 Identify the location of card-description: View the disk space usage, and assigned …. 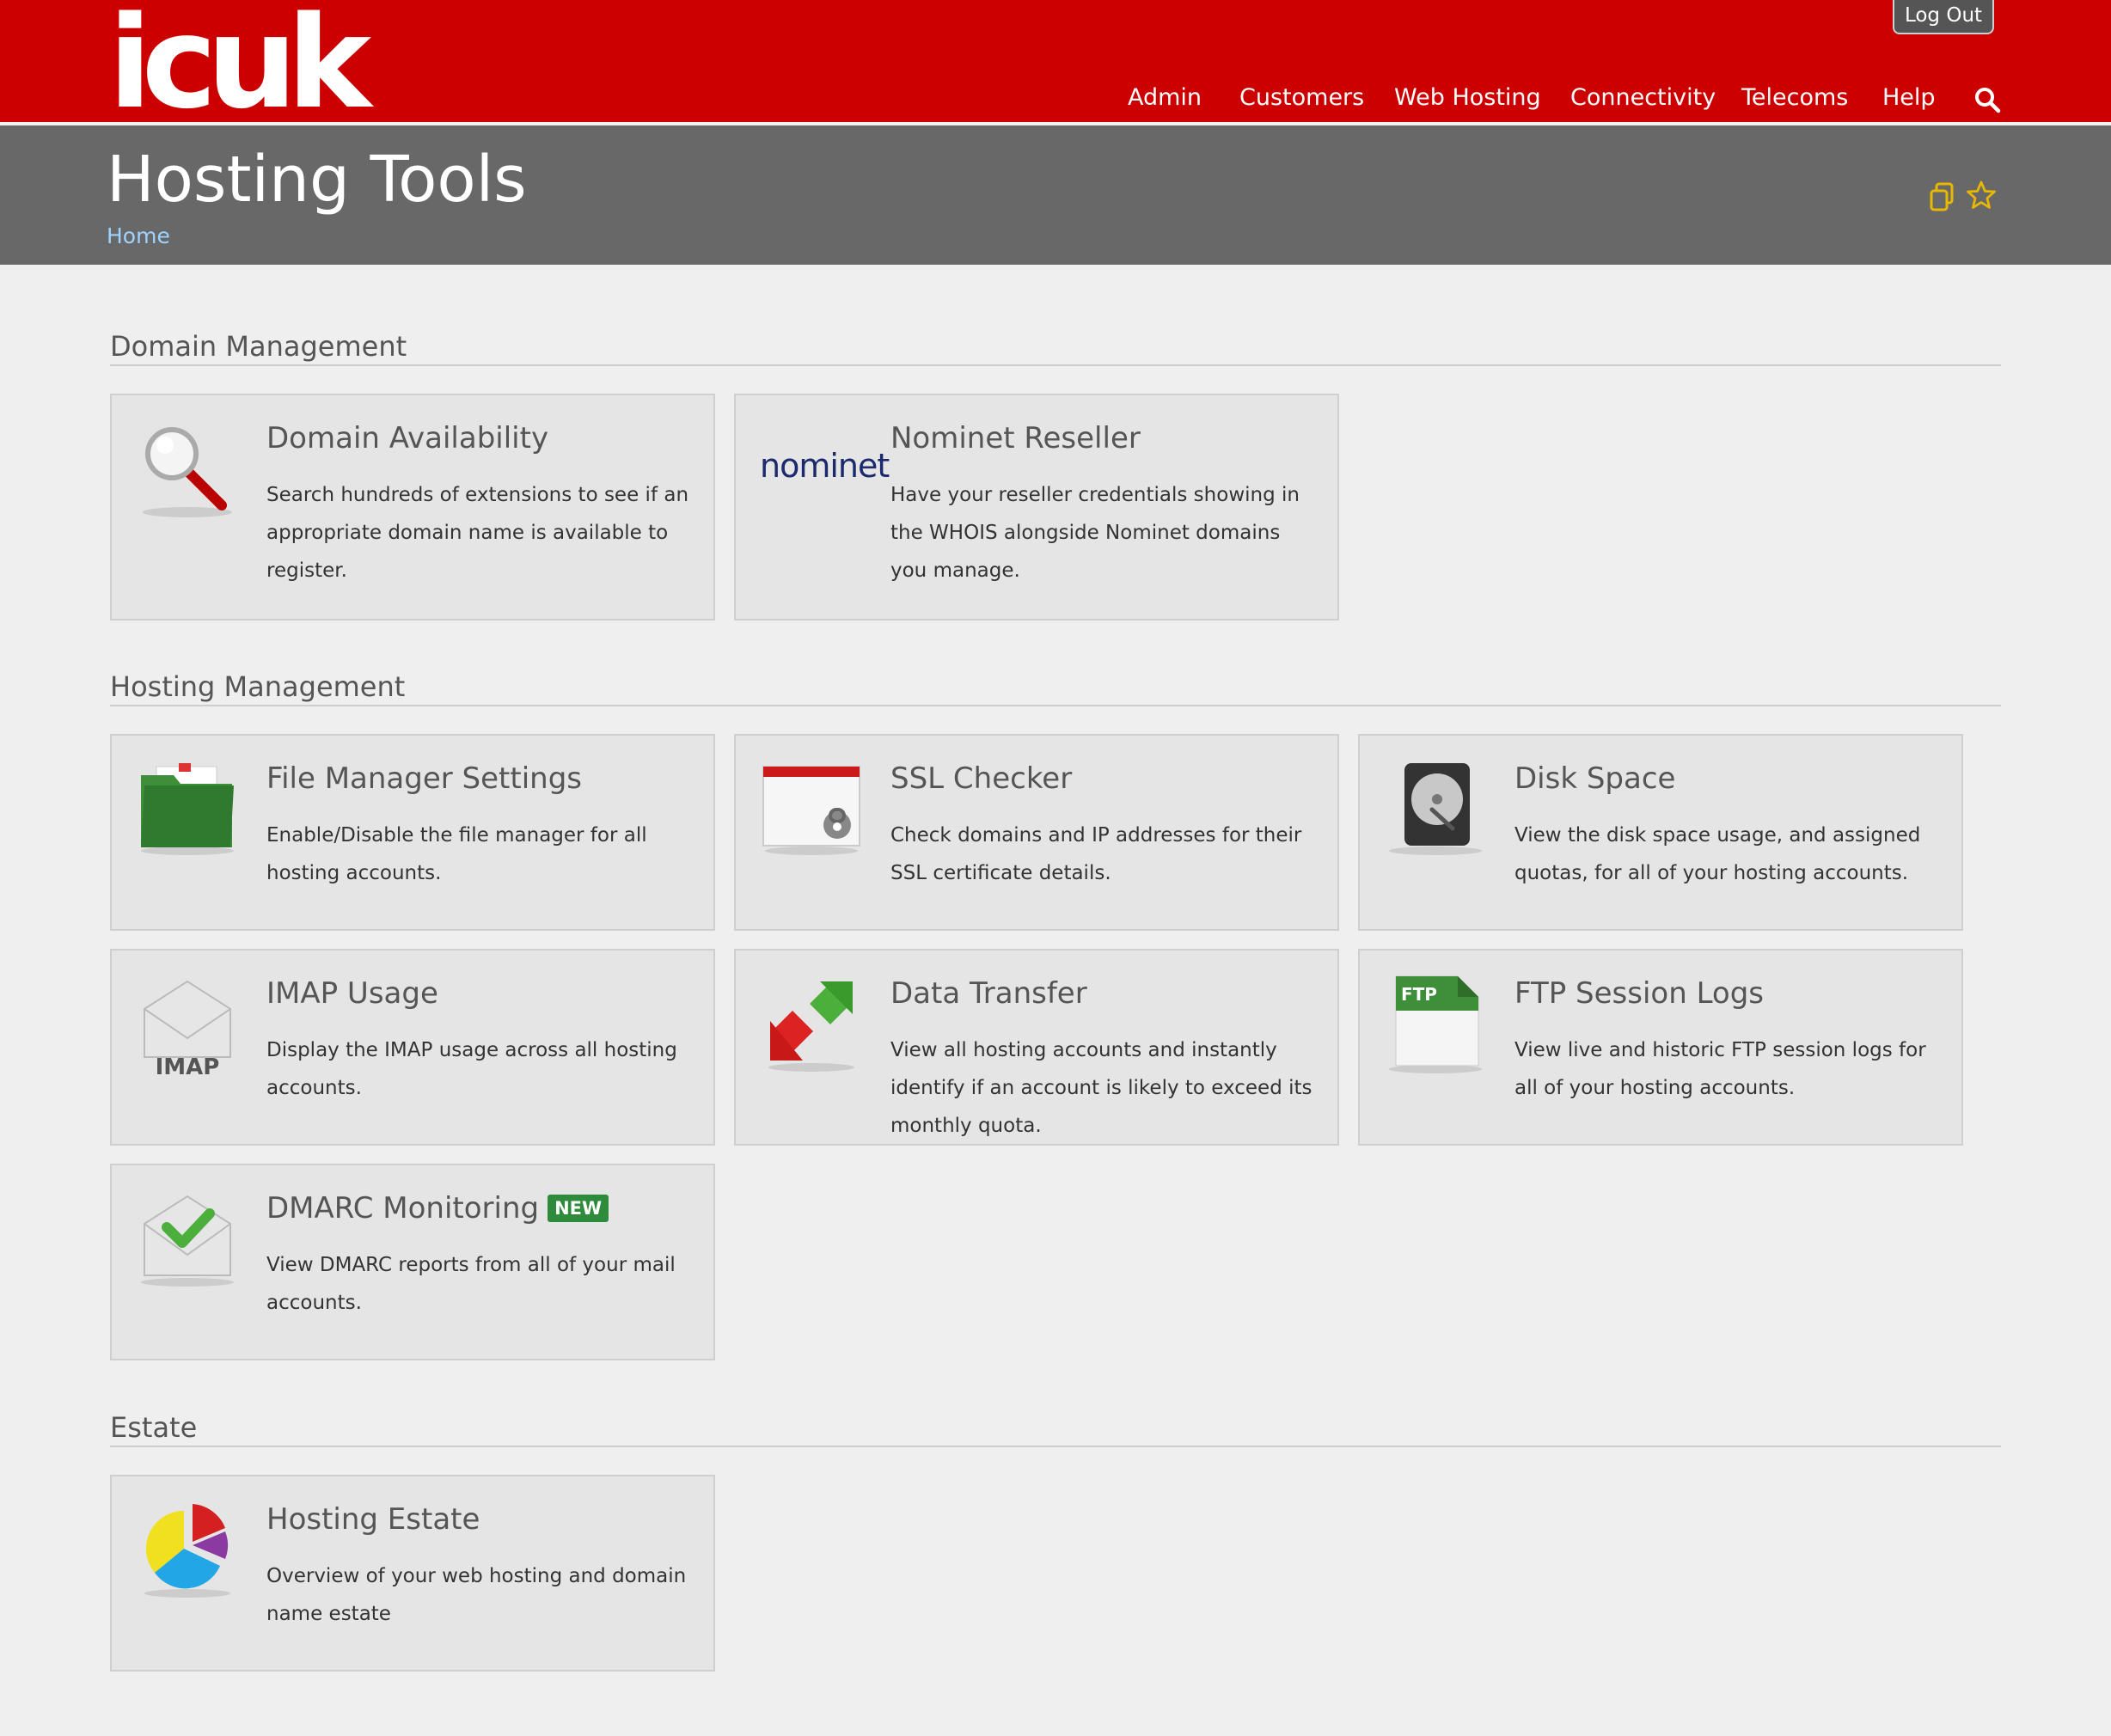
(1717, 854).